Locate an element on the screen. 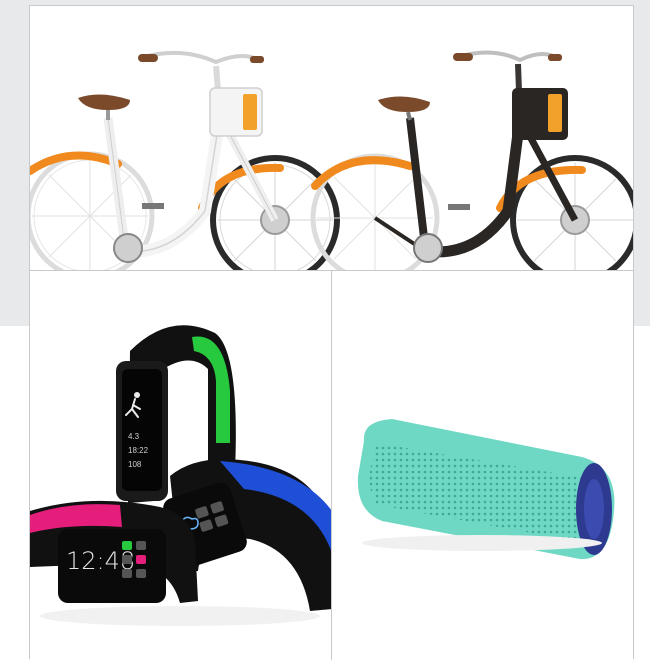  screen-value-3: 108 is located at coordinates (135, 464).